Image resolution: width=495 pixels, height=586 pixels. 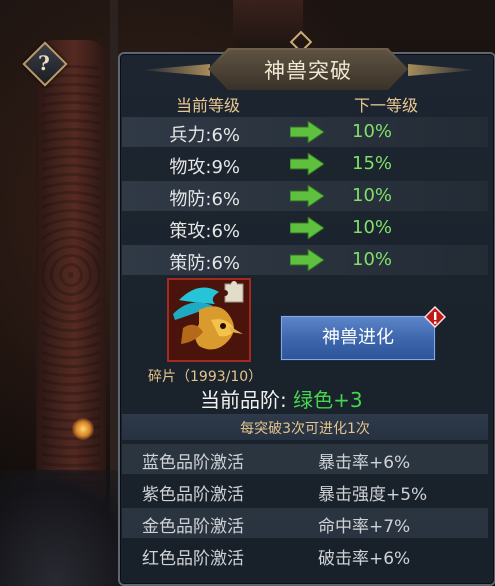 What do you see at coordinates (328, 400) in the screenshot?
I see `grade-value: 绿色+3` at bounding box center [328, 400].